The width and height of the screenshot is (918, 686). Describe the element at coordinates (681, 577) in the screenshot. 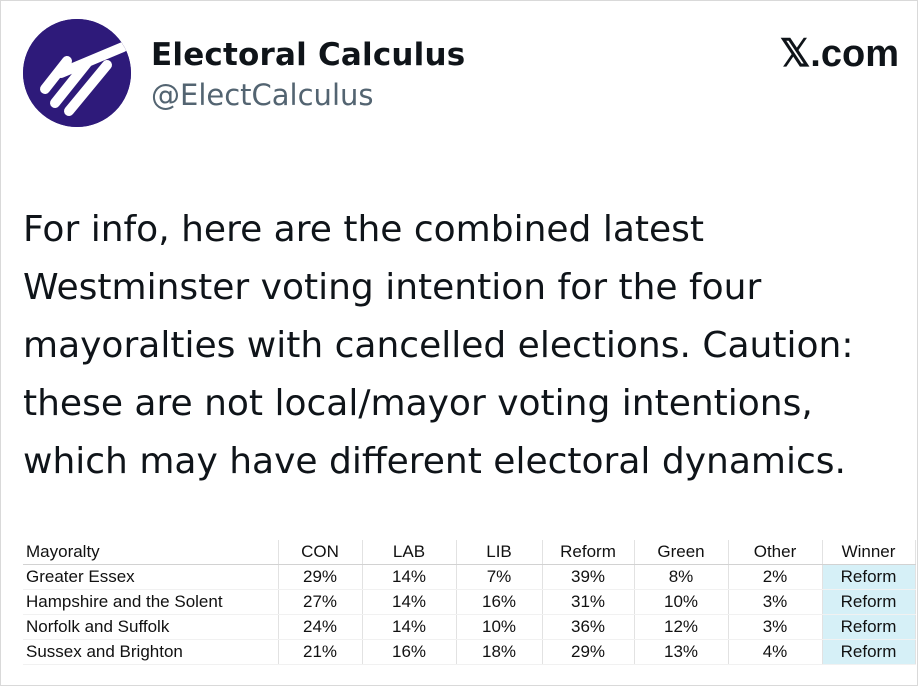

I see `table-cell: 8%` at that location.